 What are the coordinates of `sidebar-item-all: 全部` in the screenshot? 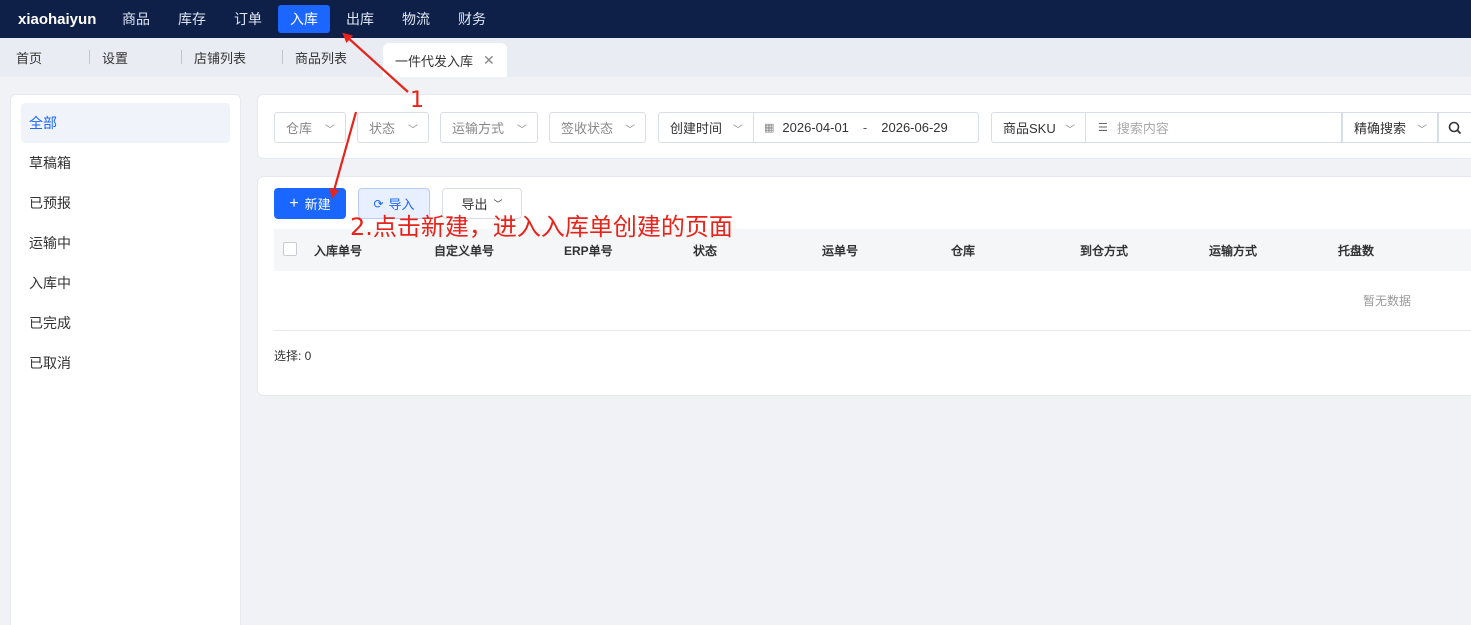 It's located at (125, 123).